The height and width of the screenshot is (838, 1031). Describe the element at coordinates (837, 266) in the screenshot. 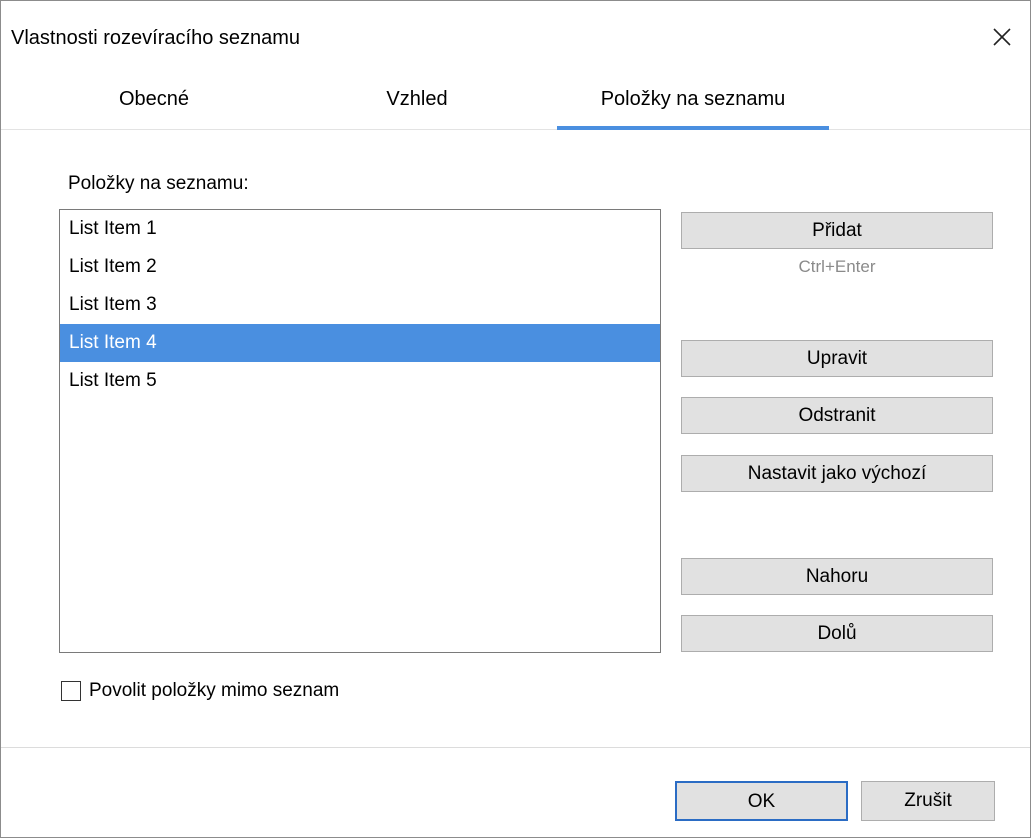

I see `add-shortcut-hint: Ctrl+Enter` at that location.